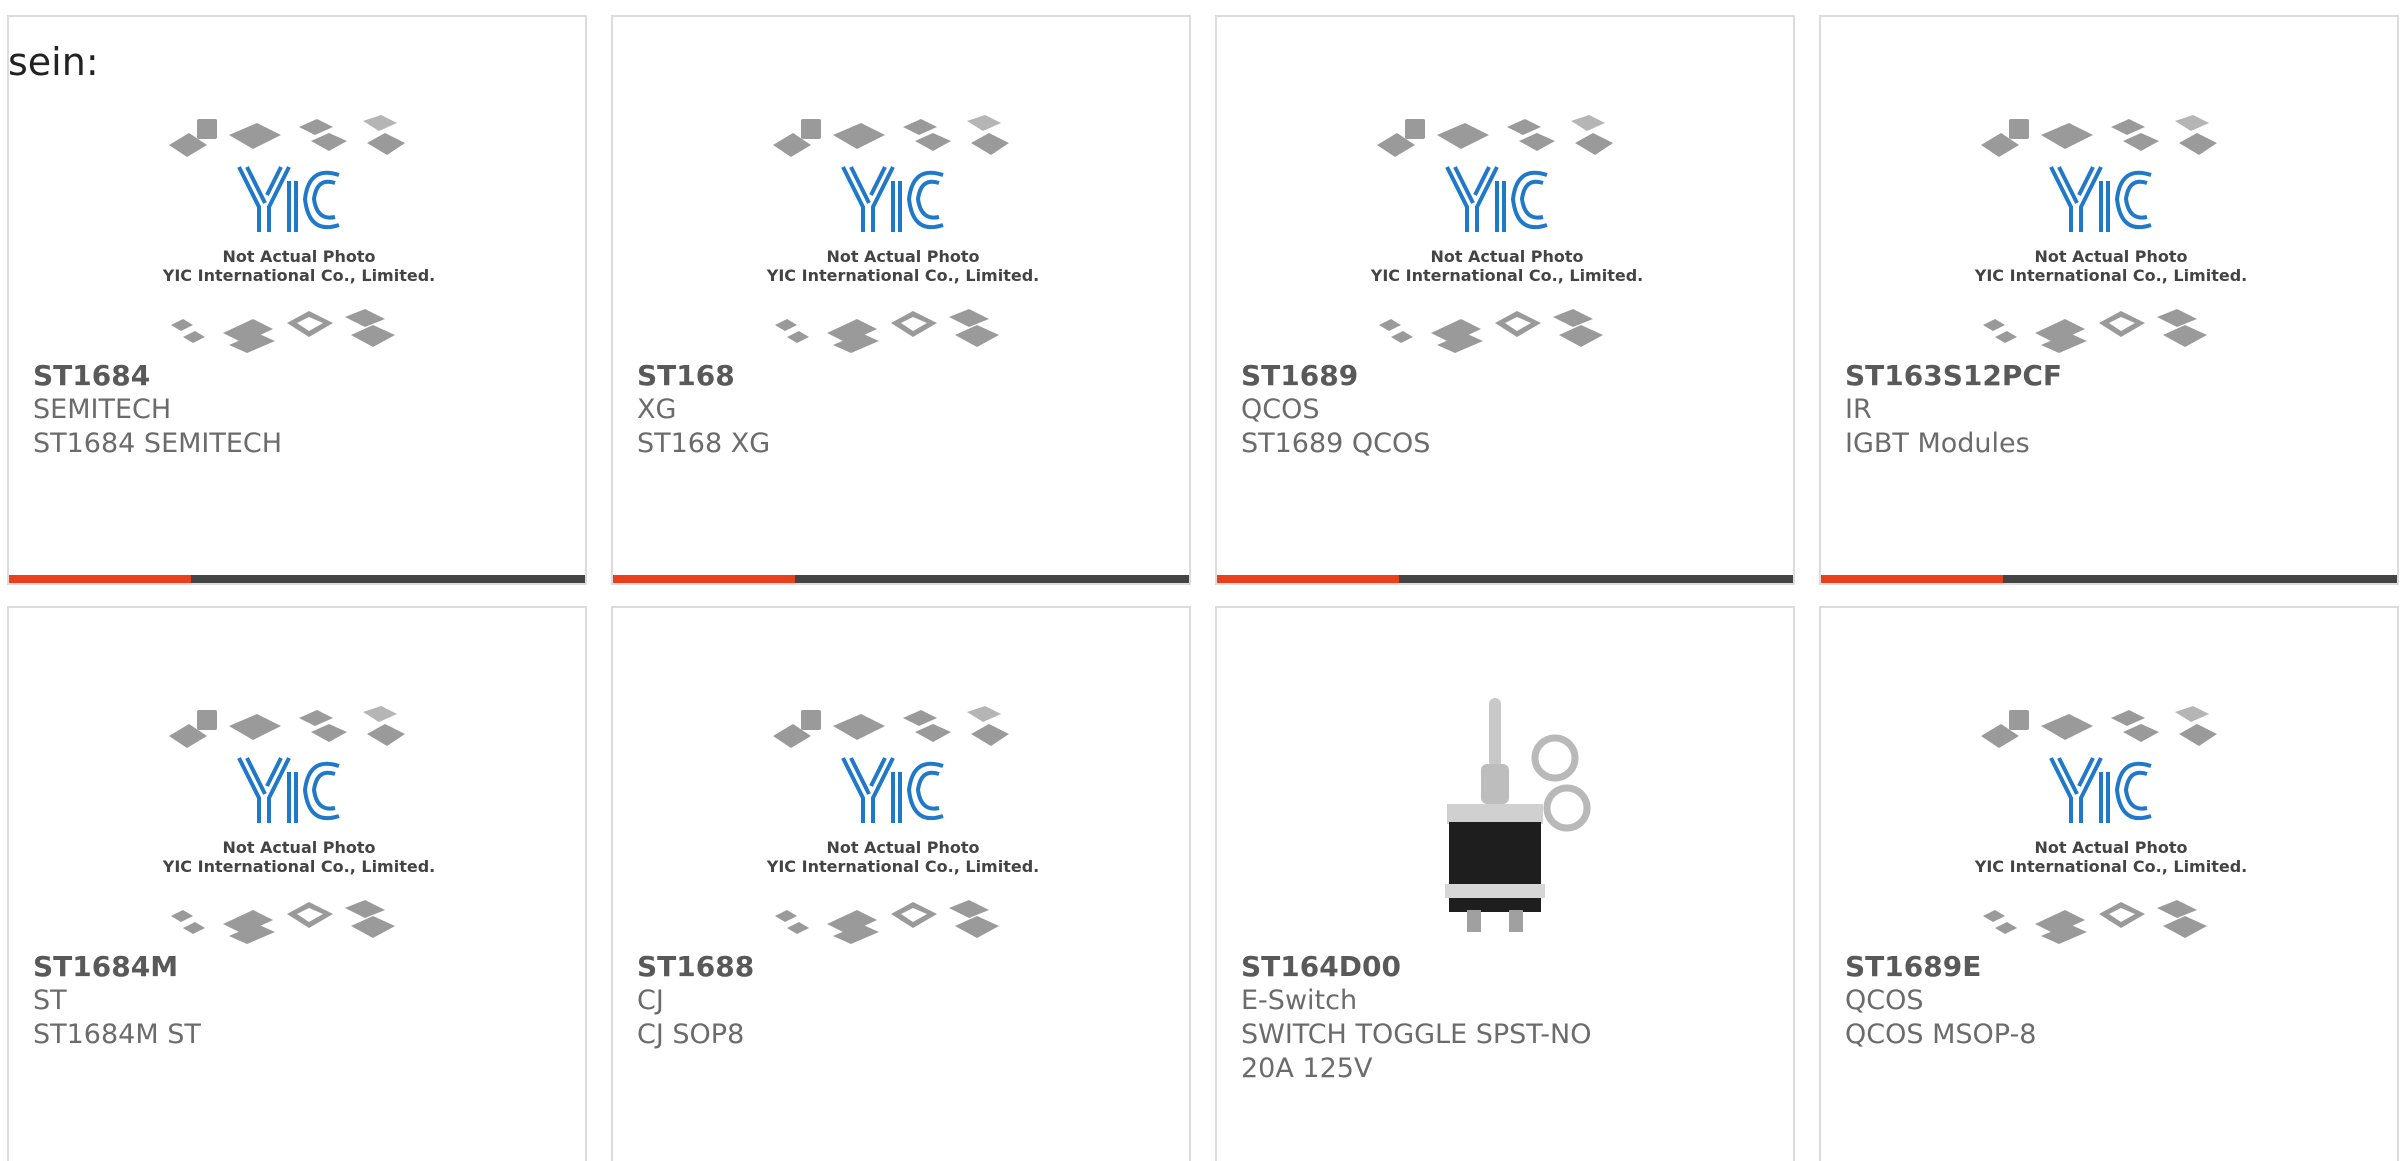  I want to click on product-info: ST1684M ST ST1684M ST, so click(268, 1001).